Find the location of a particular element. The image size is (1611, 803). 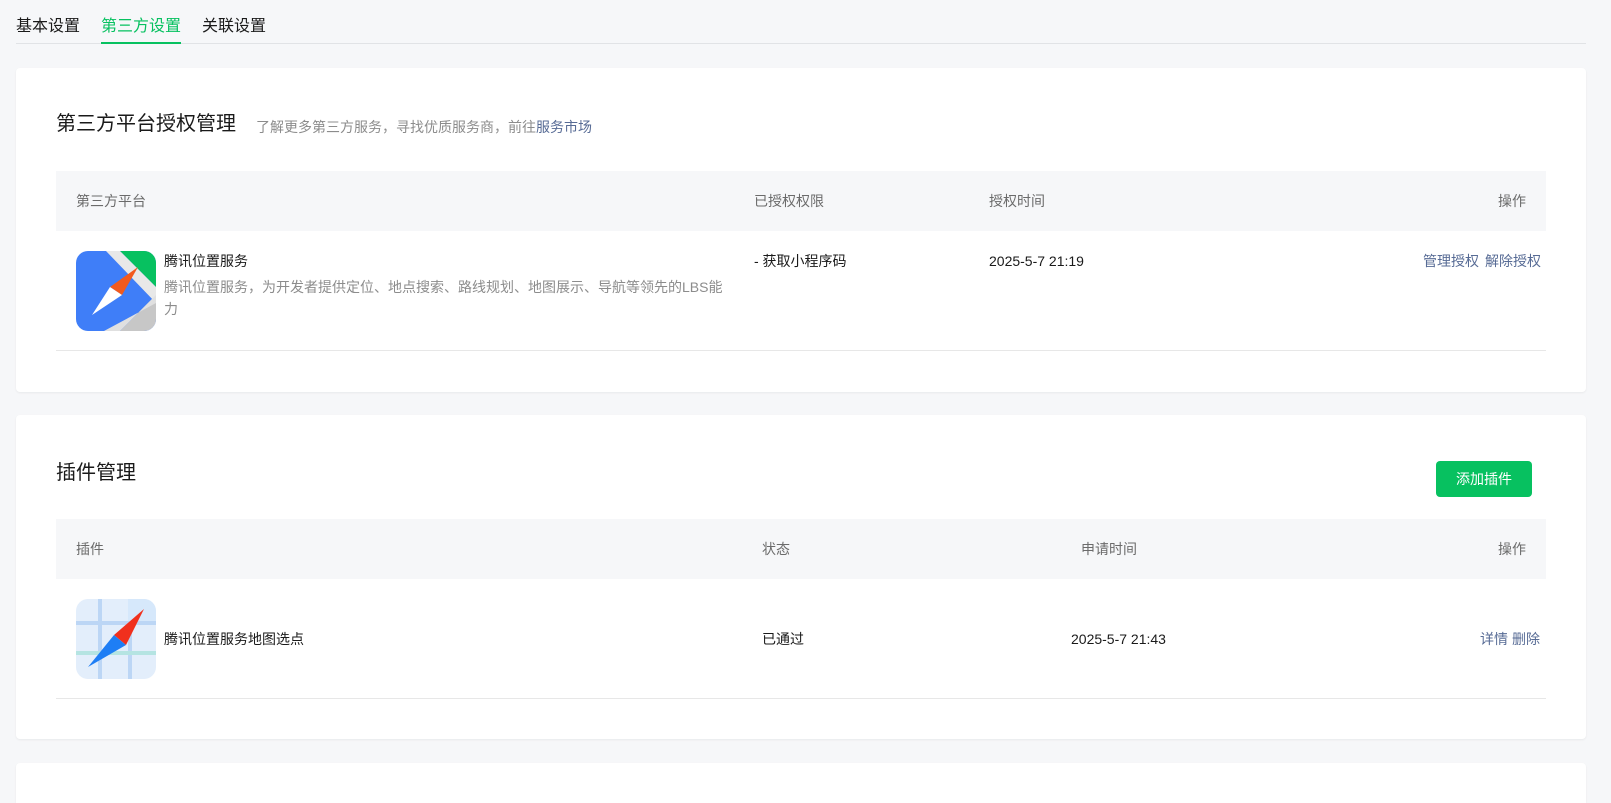

tab-basic-settings: 基本设置 is located at coordinates (48, 30).